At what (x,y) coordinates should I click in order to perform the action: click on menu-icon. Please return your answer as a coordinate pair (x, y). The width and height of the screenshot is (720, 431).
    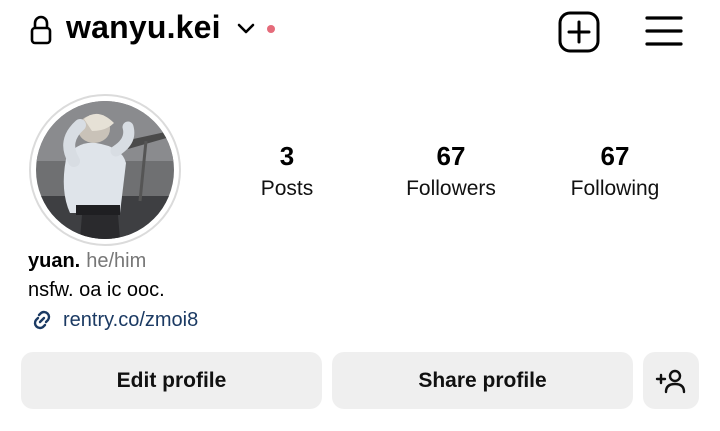
    Looking at the image, I should click on (664, 31).